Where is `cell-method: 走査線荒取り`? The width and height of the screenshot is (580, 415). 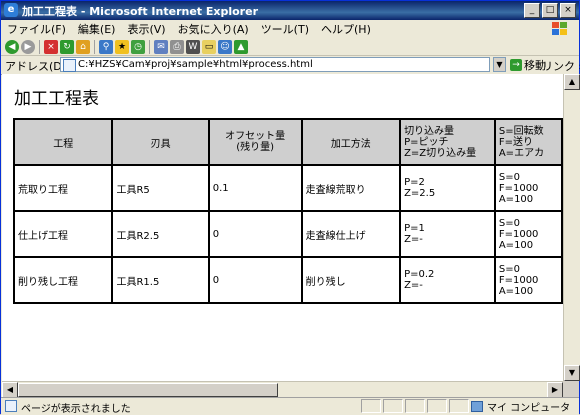 cell-method: 走査線荒取り is located at coordinates (351, 188).